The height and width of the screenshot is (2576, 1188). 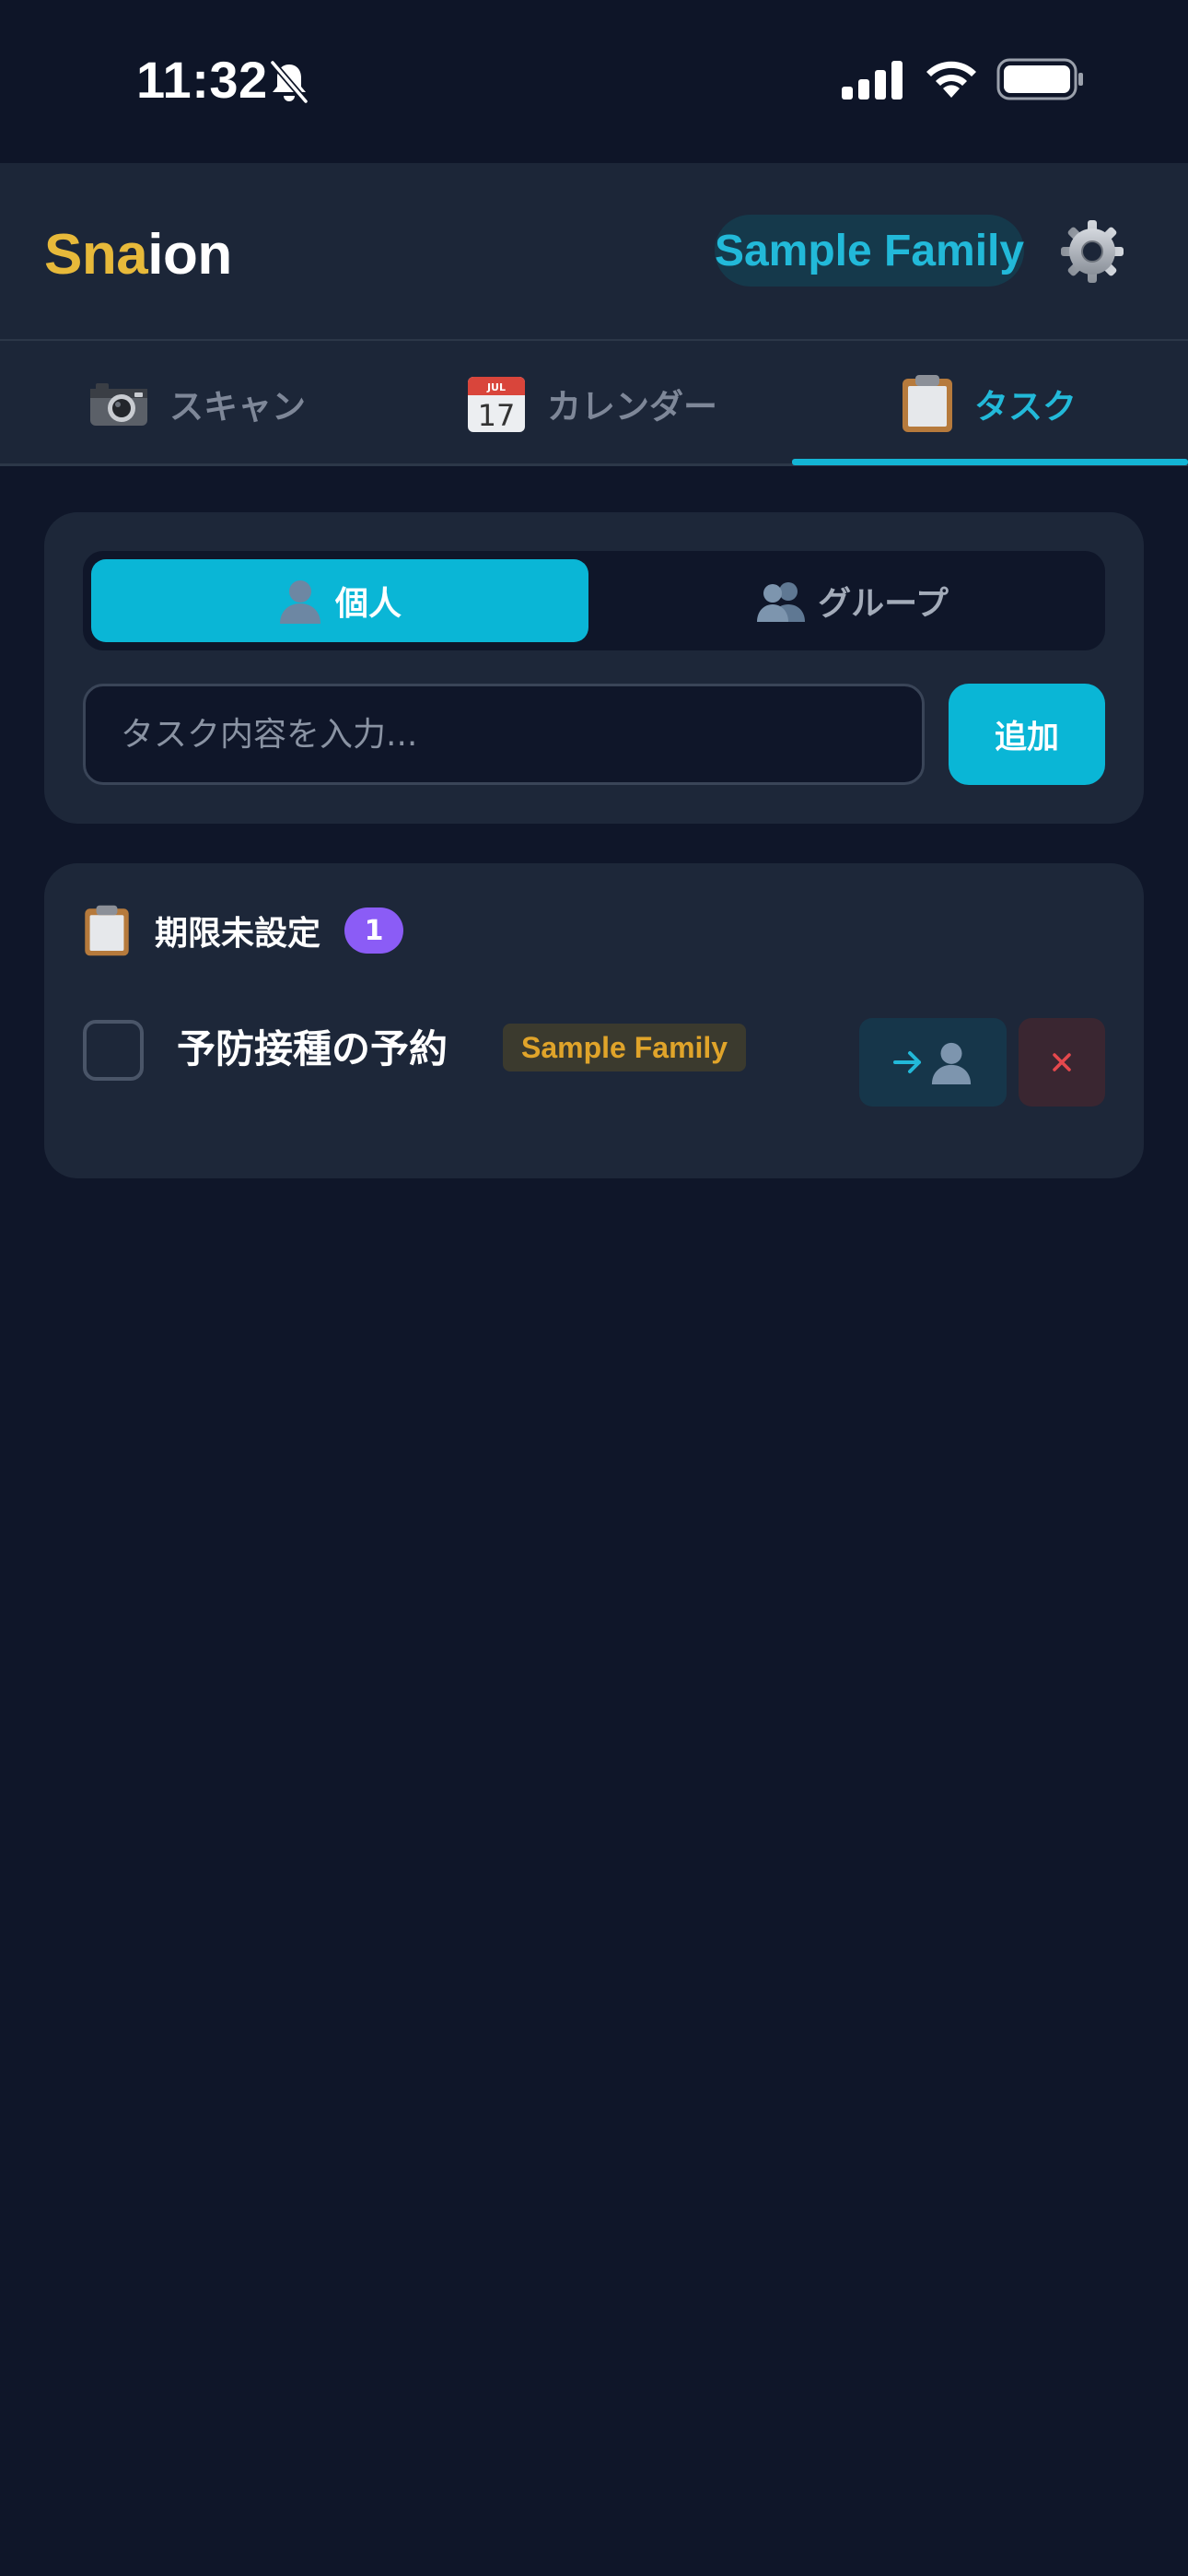 What do you see at coordinates (594, 252) in the screenshot?
I see `app-header: Snaion Sample Family` at bounding box center [594, 252].